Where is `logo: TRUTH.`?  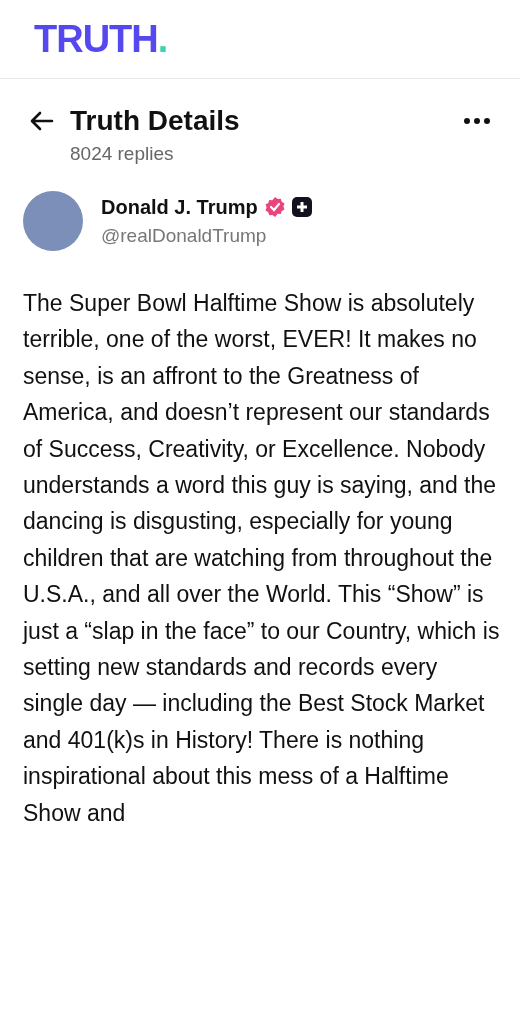
logo: TRUTH. is located at coordinates (101, 39).